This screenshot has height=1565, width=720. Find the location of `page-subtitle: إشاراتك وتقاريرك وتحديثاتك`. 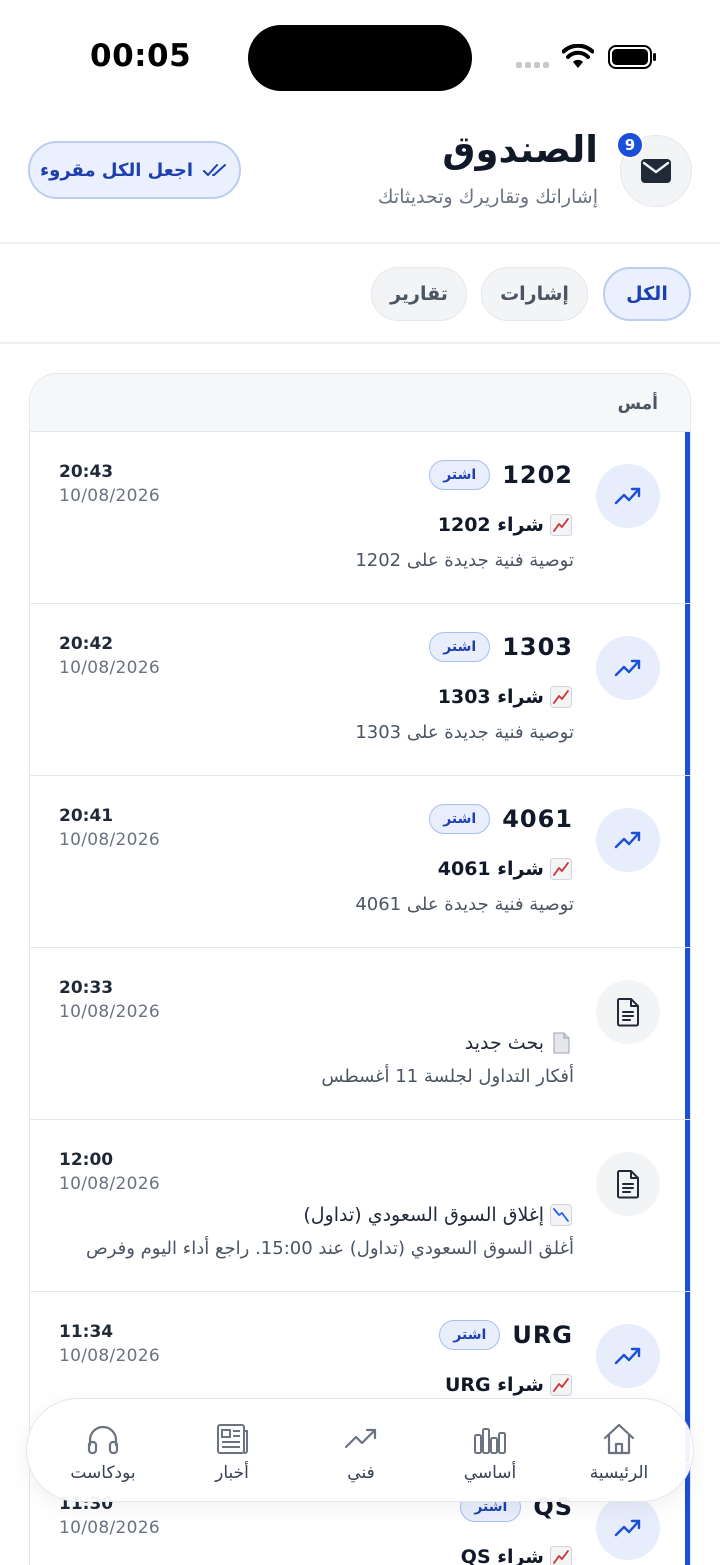

page-subtitle: إشاراتك وتقاريرك وتحديثاتك is located at coordinates (487, 197).